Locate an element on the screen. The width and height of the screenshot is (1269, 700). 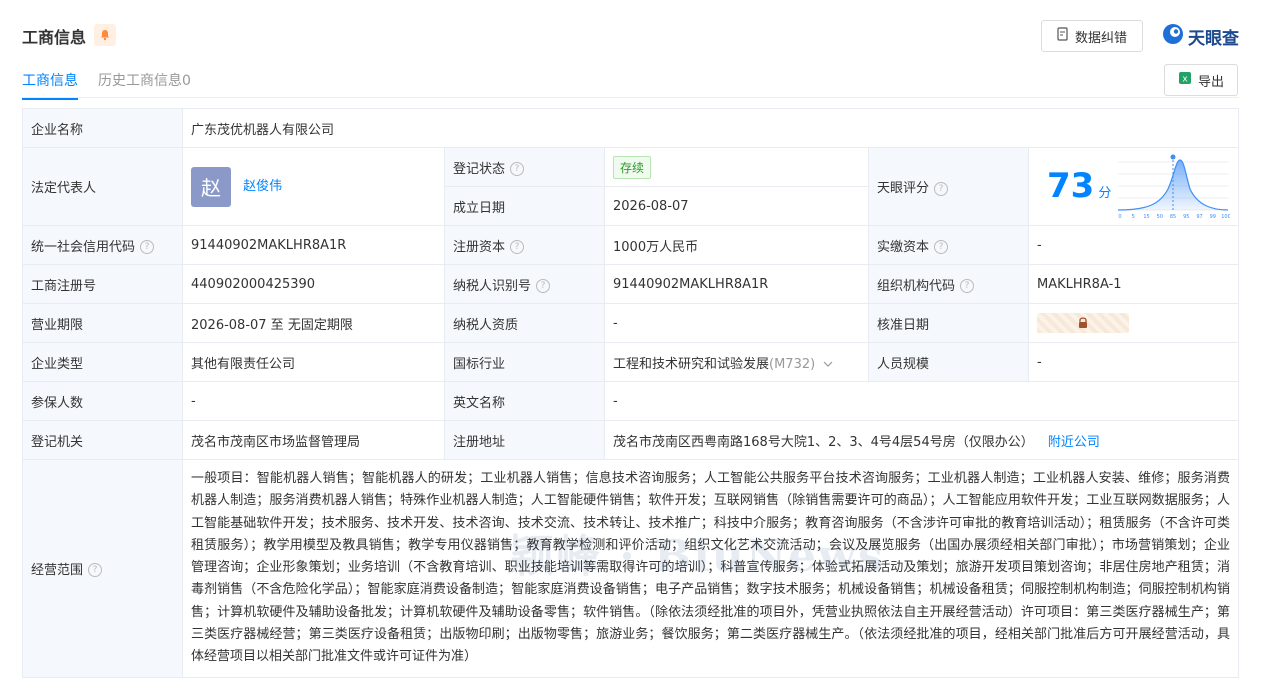
taxpayer-id-label-cell: 纳税人识别号? is located at coordinates (524, 284).